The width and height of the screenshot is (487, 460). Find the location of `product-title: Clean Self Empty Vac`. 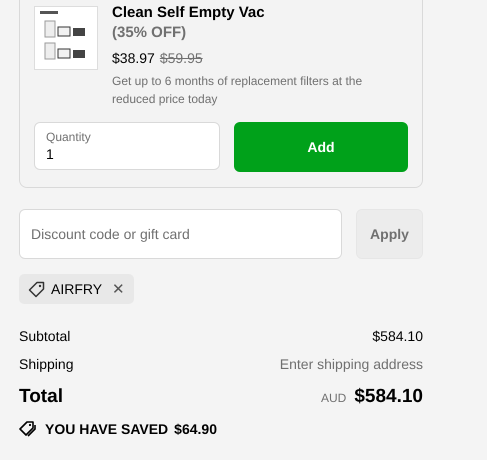

product-title: Clean Self Empty Vac is located at coordinates (189, 12).